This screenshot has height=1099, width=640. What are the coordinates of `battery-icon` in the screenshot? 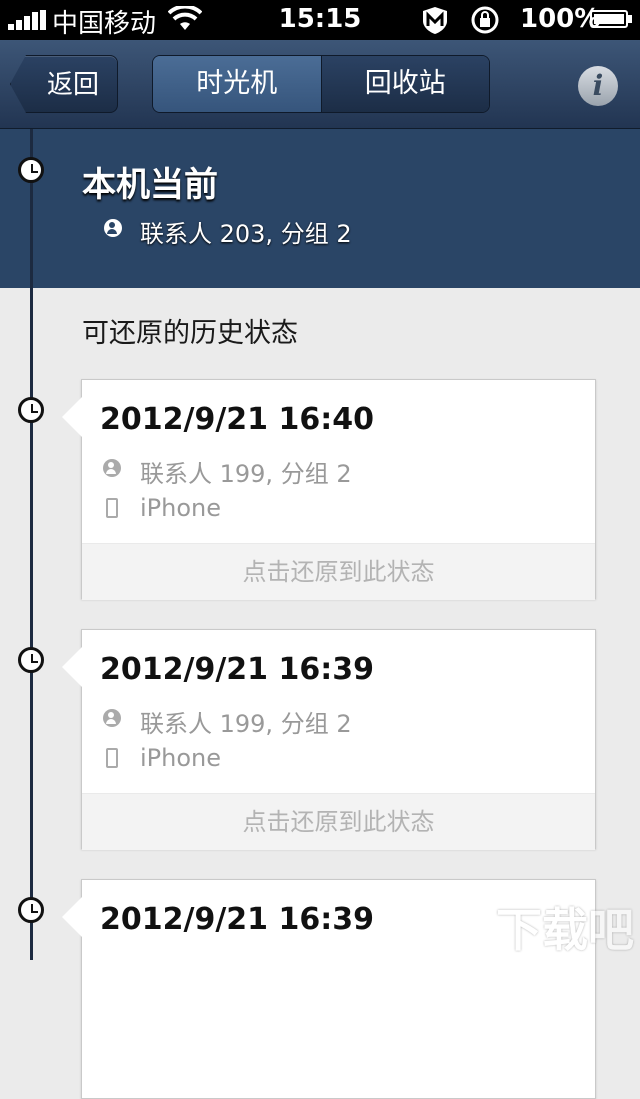 It's located at (611, 19).